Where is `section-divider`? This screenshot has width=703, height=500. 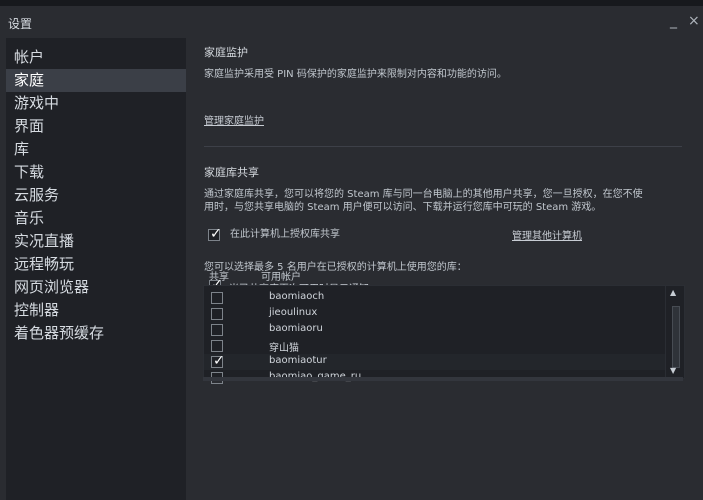
section-divider is located at coordinates (443, 146).